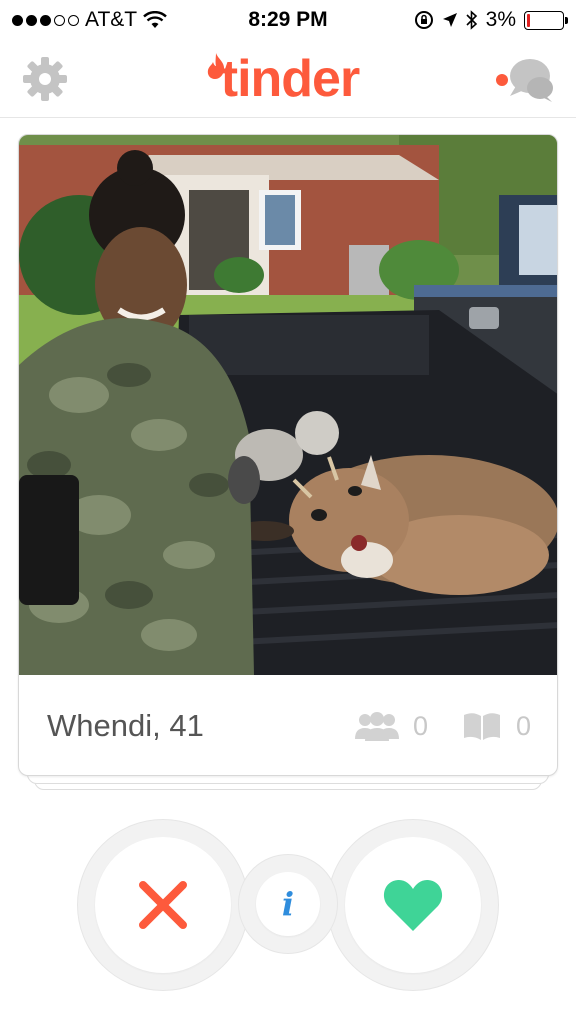 Image resolution: width=576 pixels, height=1024 pixels. What do you see at coordinates (125, 725) in the screenshot?
I see `profile-name-age: Whendi, 41` at bounding box center [125, 725].